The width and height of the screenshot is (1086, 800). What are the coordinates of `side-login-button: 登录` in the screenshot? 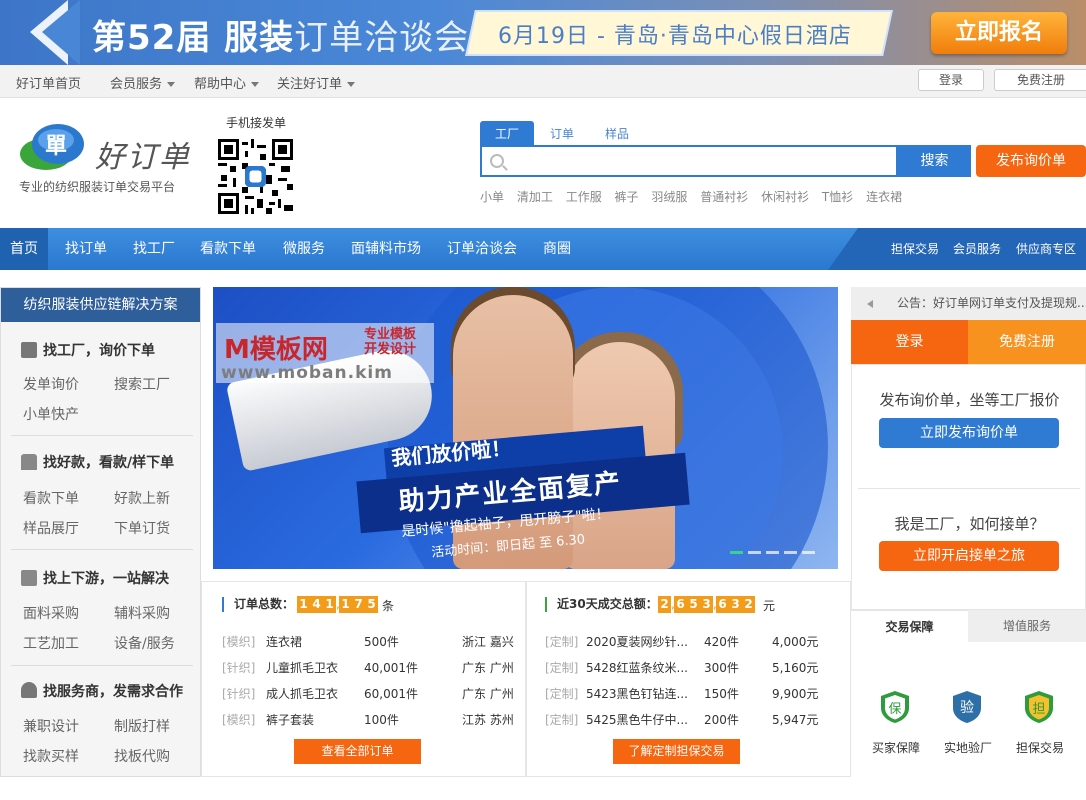 It's located at (909, 342).